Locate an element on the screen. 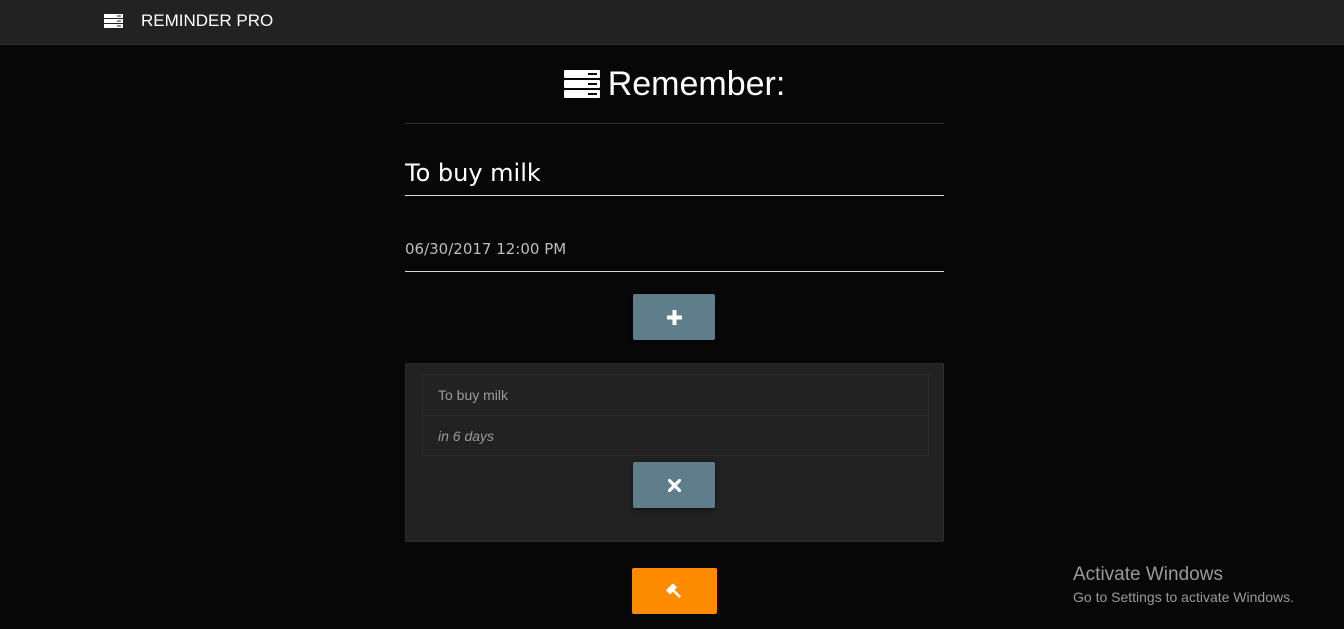 The image size is (1344, 629). clear-reminders-button is located at coordinates (674, 591).